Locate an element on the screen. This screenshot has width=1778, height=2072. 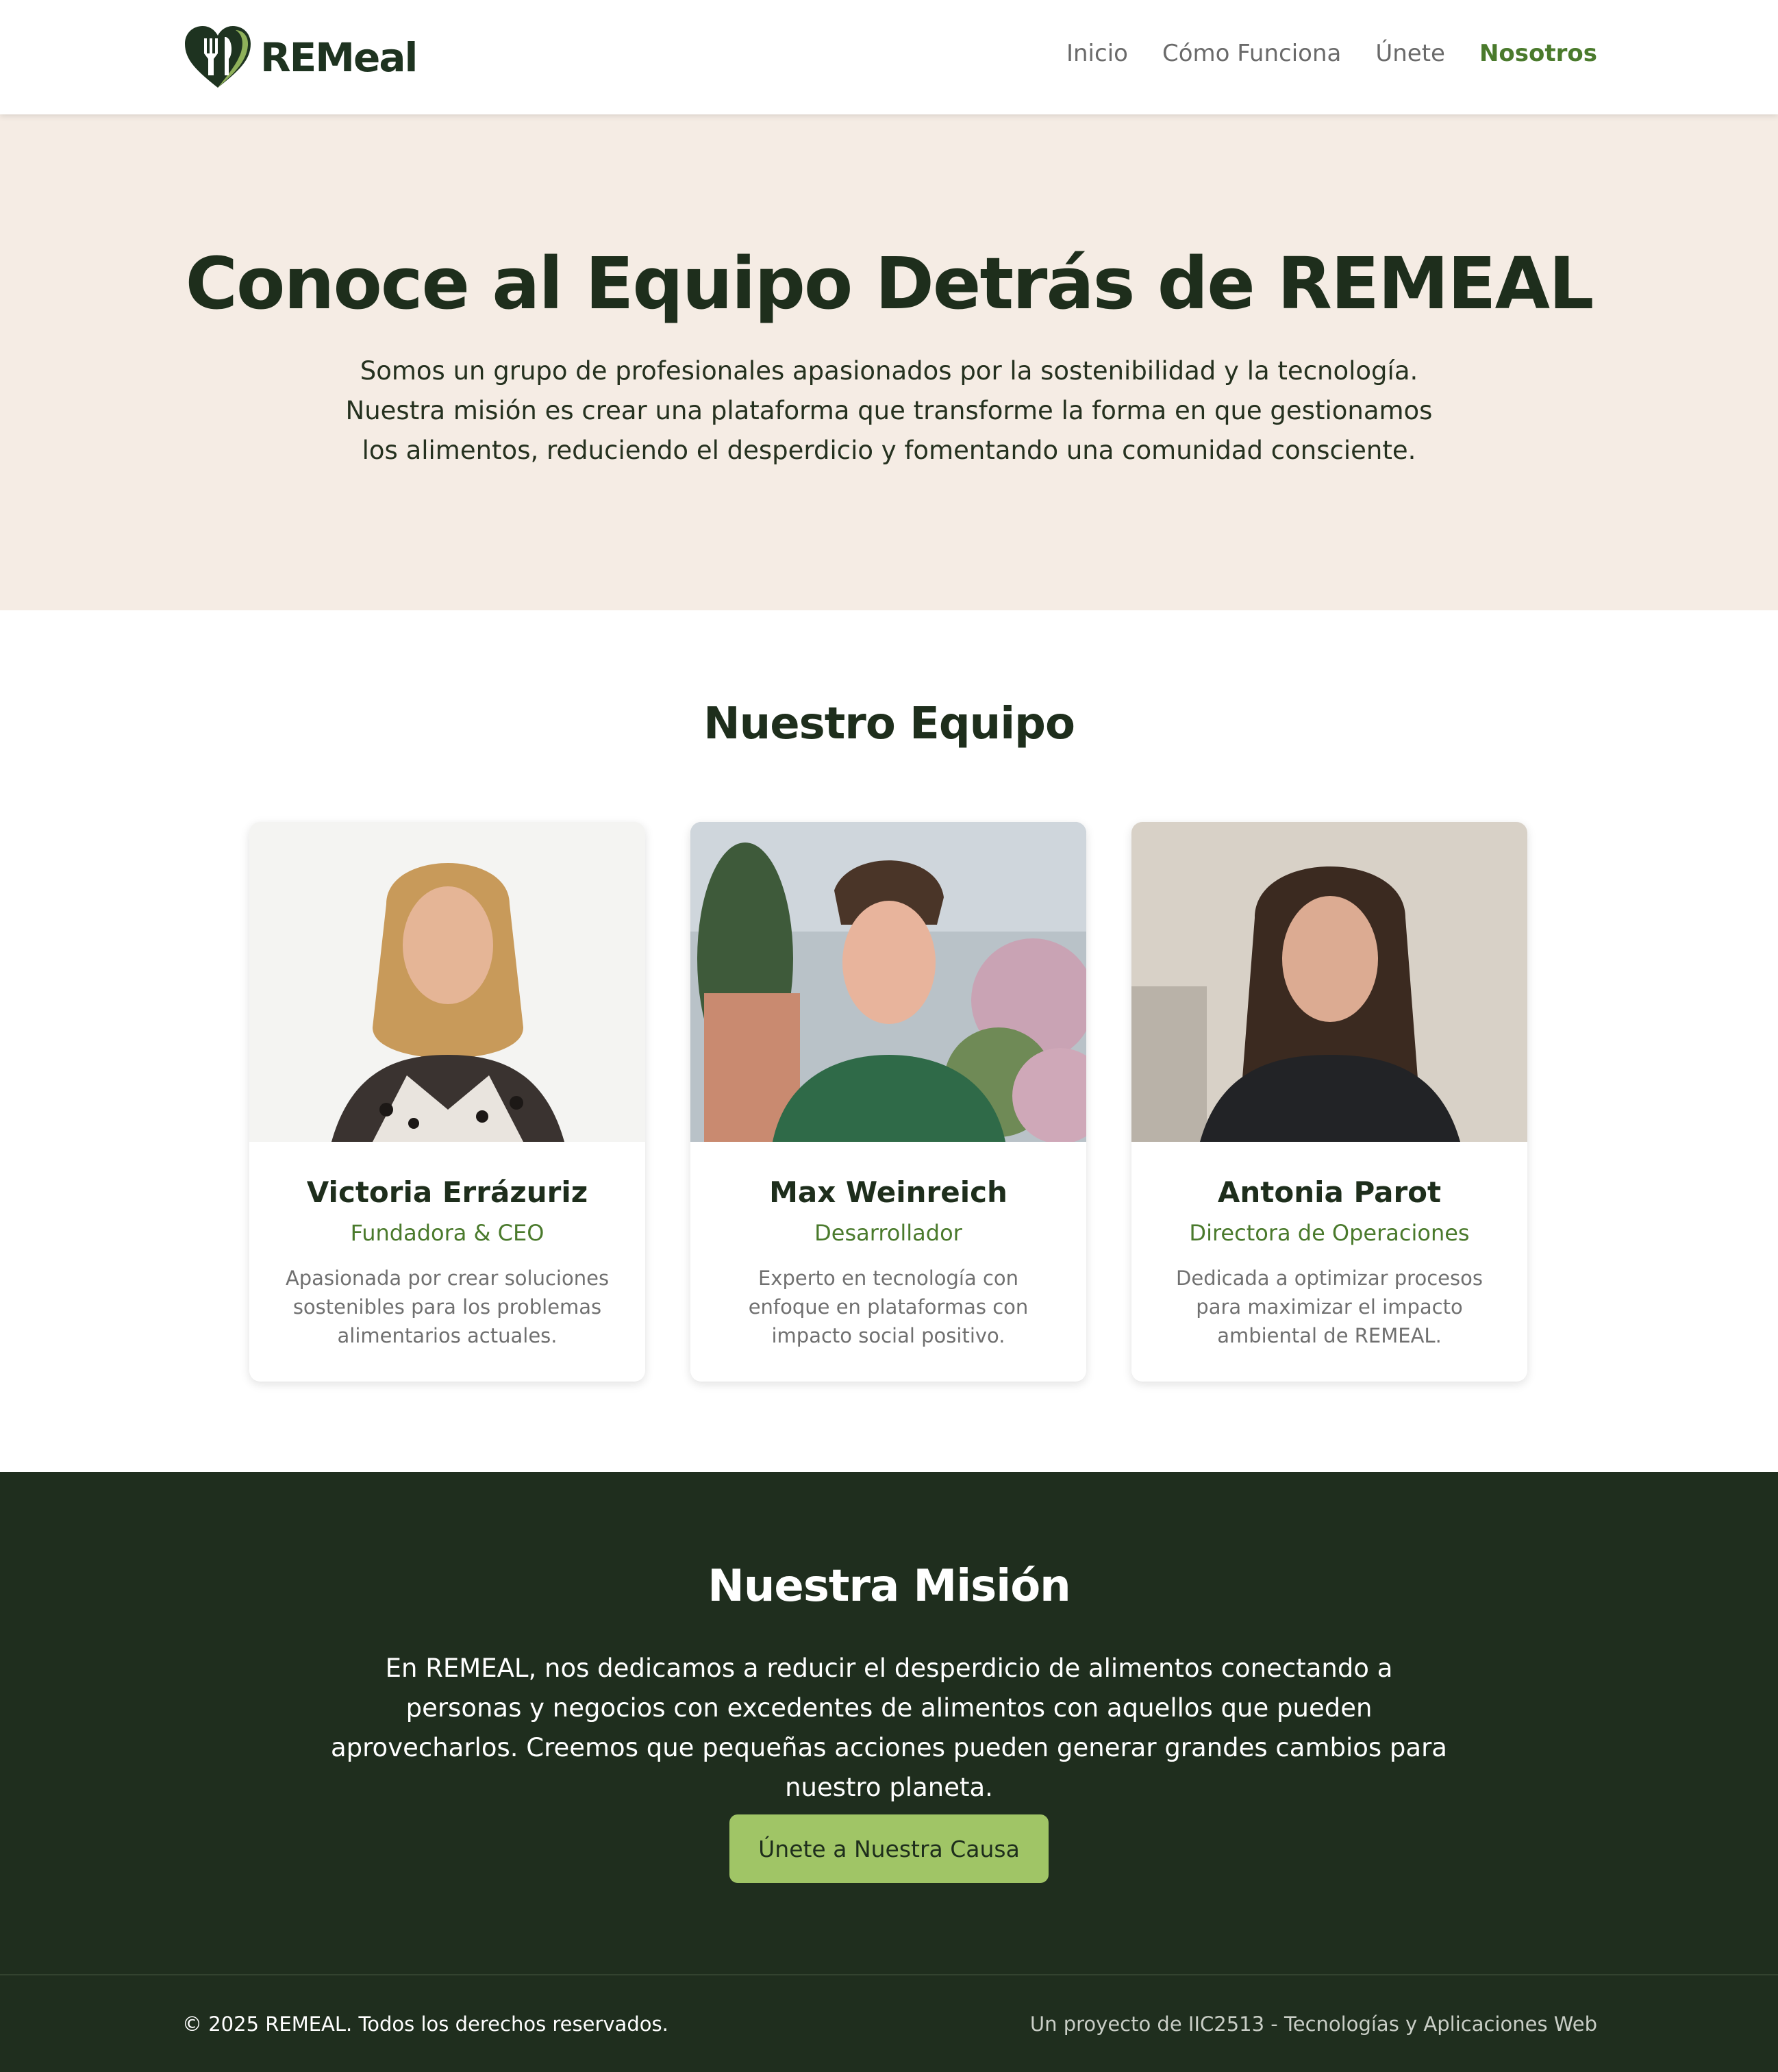
main-nav: Inicio Cómo Funciona Únete Nosotros is located at coordinates (1331, 54).